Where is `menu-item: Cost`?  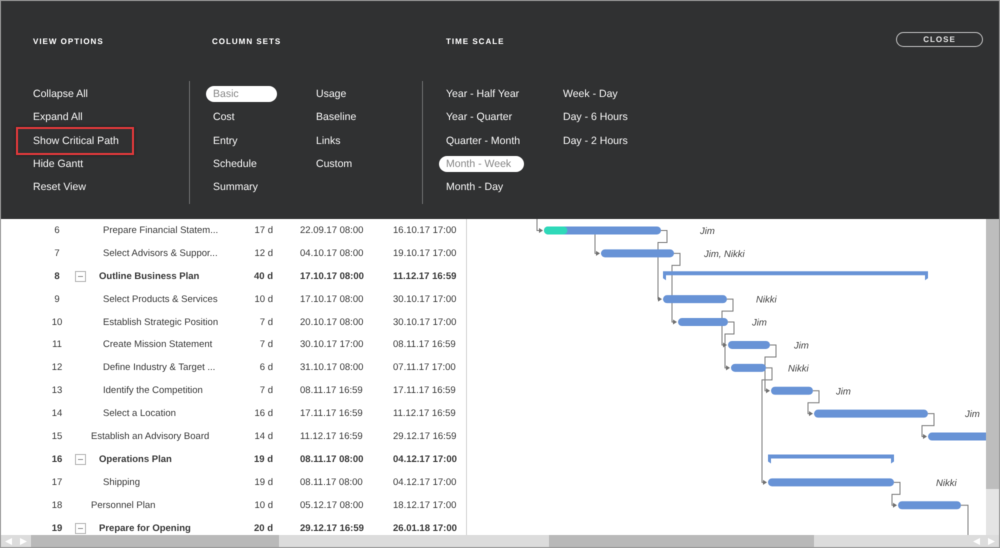 menu-item: Cost is located at coordinates (224, 117).